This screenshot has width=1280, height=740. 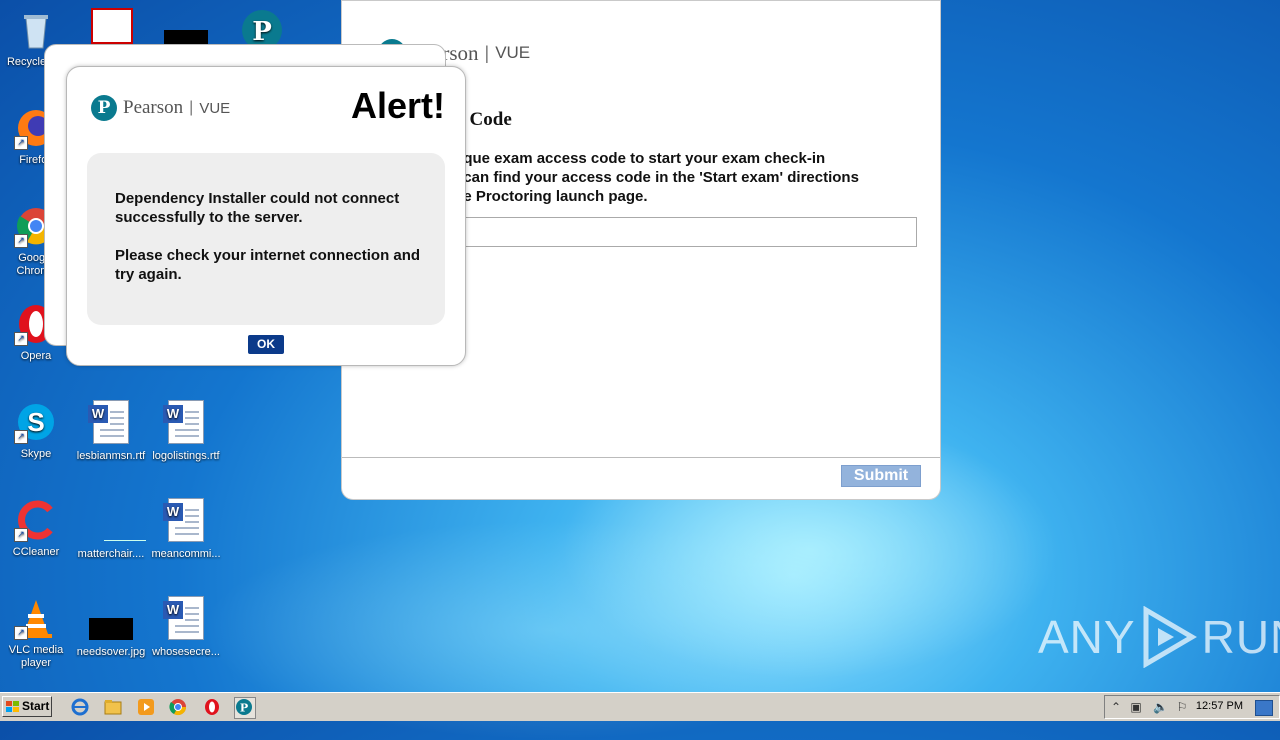 What do you see at coordinates (266, 344) in the screenshot?
I see `ok-button: OK` at bounding box center [266, 344].